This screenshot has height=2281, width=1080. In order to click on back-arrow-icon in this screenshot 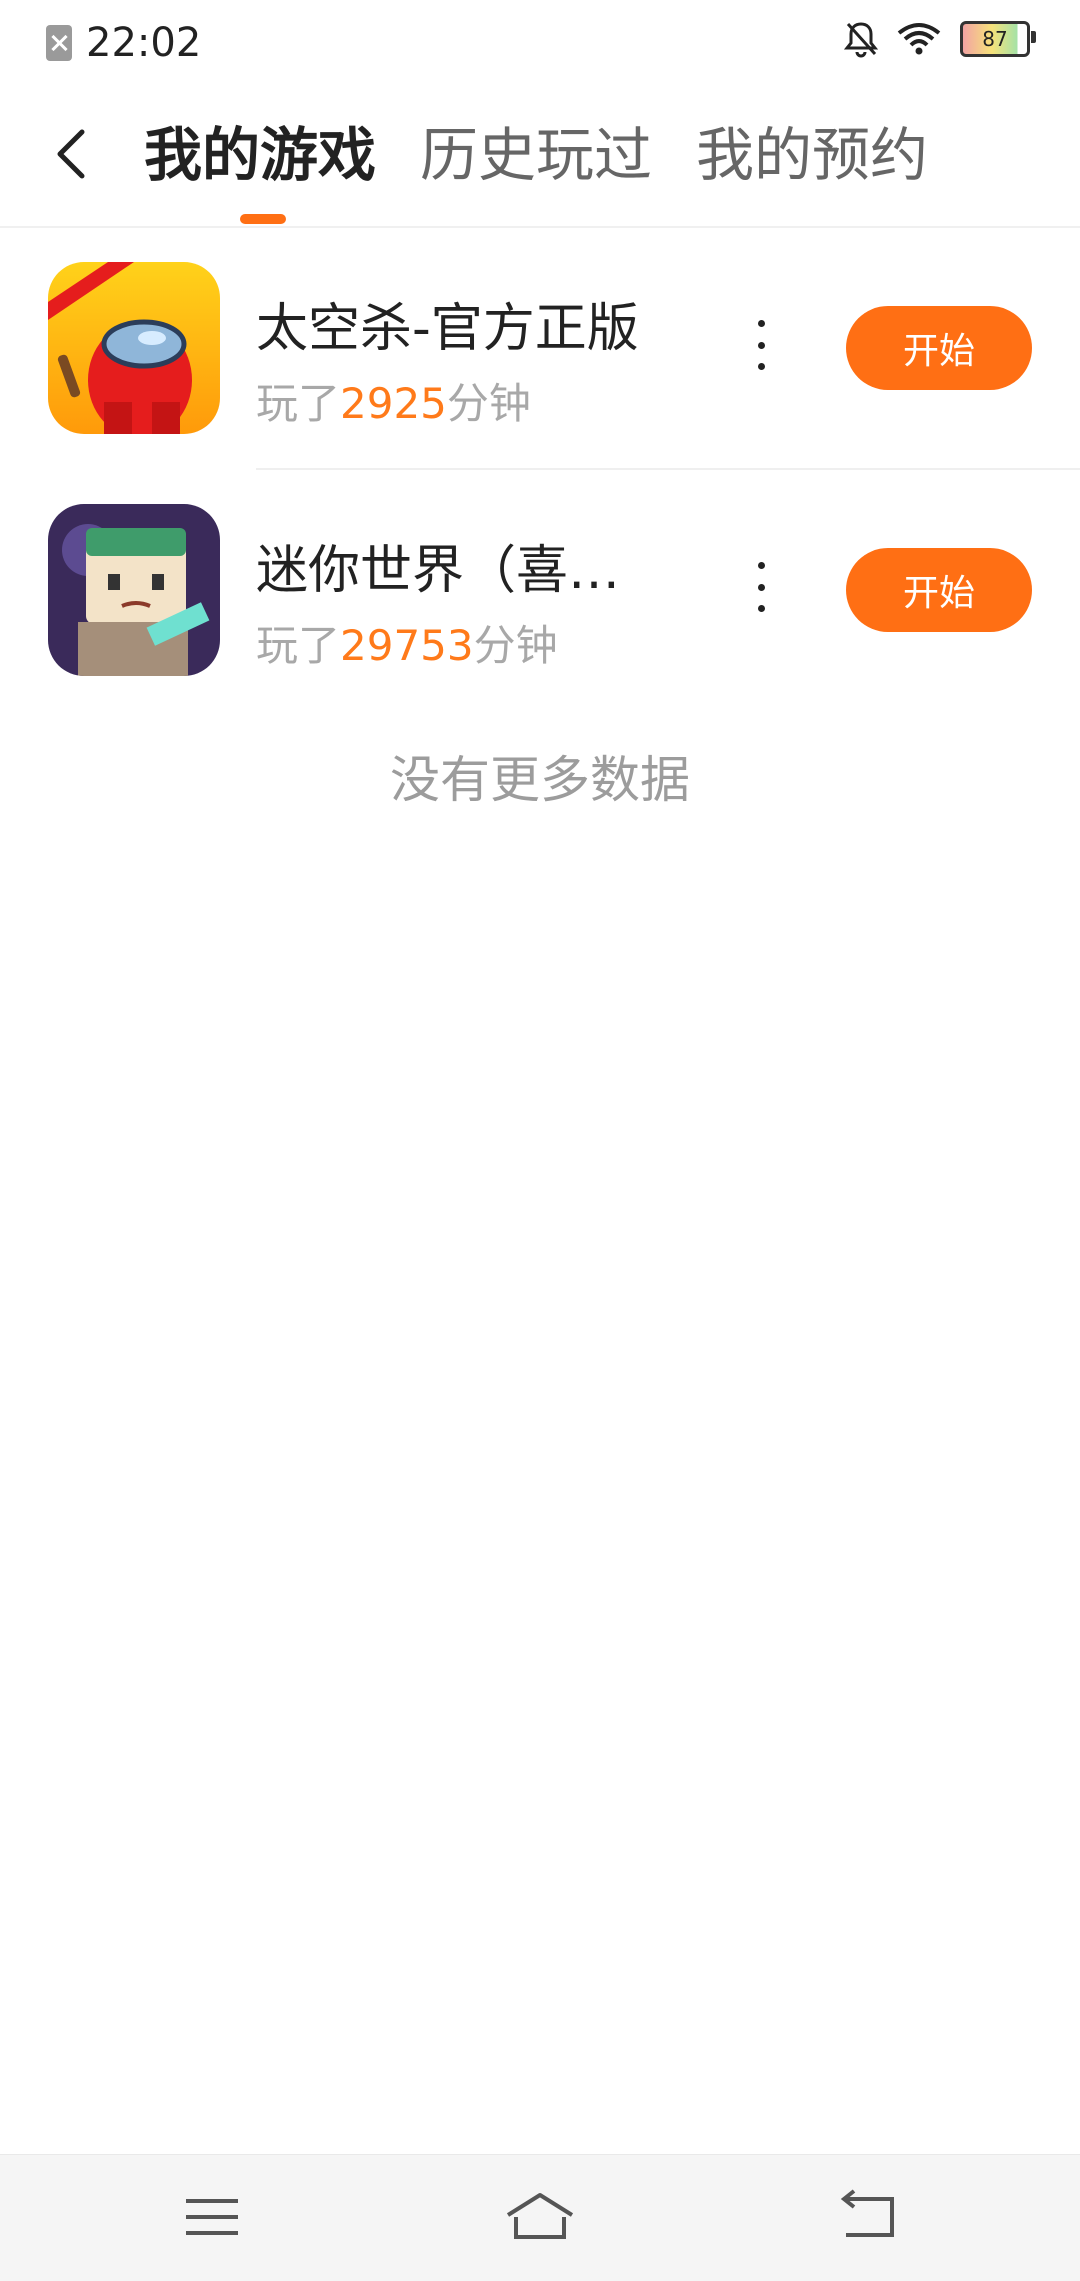, I will do `click(73, 154)`.